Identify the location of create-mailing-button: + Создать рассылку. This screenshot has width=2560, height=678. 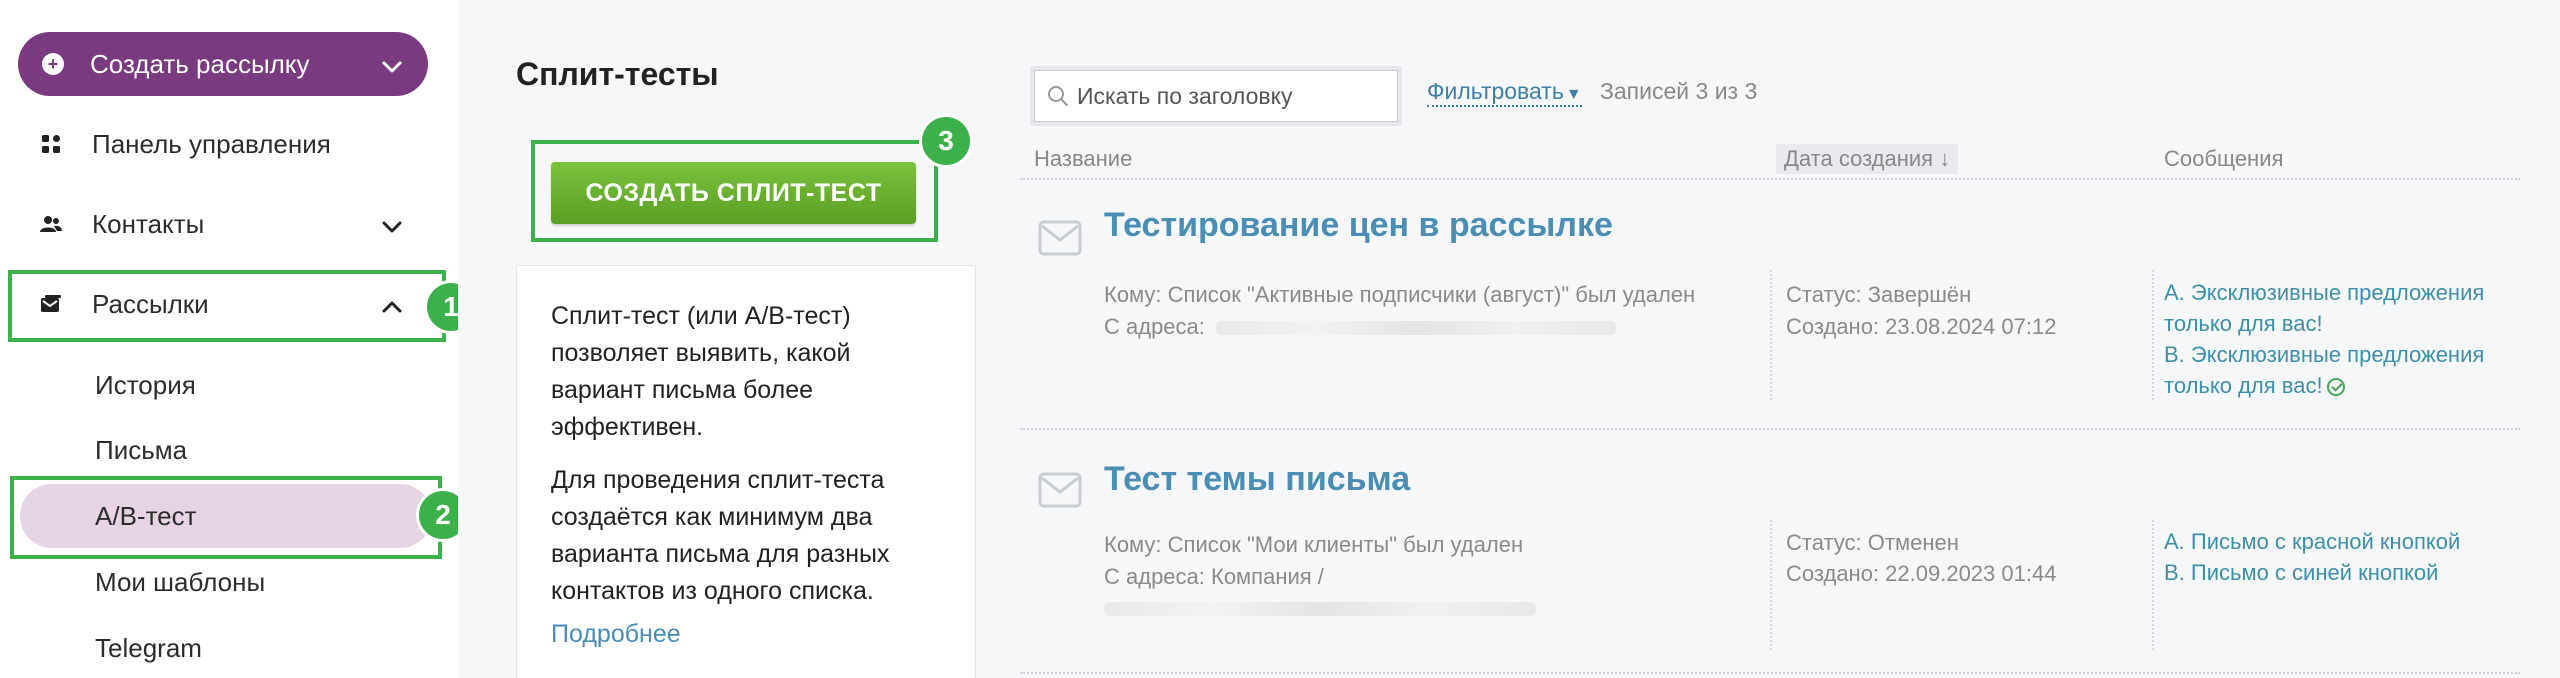
(223, 64).